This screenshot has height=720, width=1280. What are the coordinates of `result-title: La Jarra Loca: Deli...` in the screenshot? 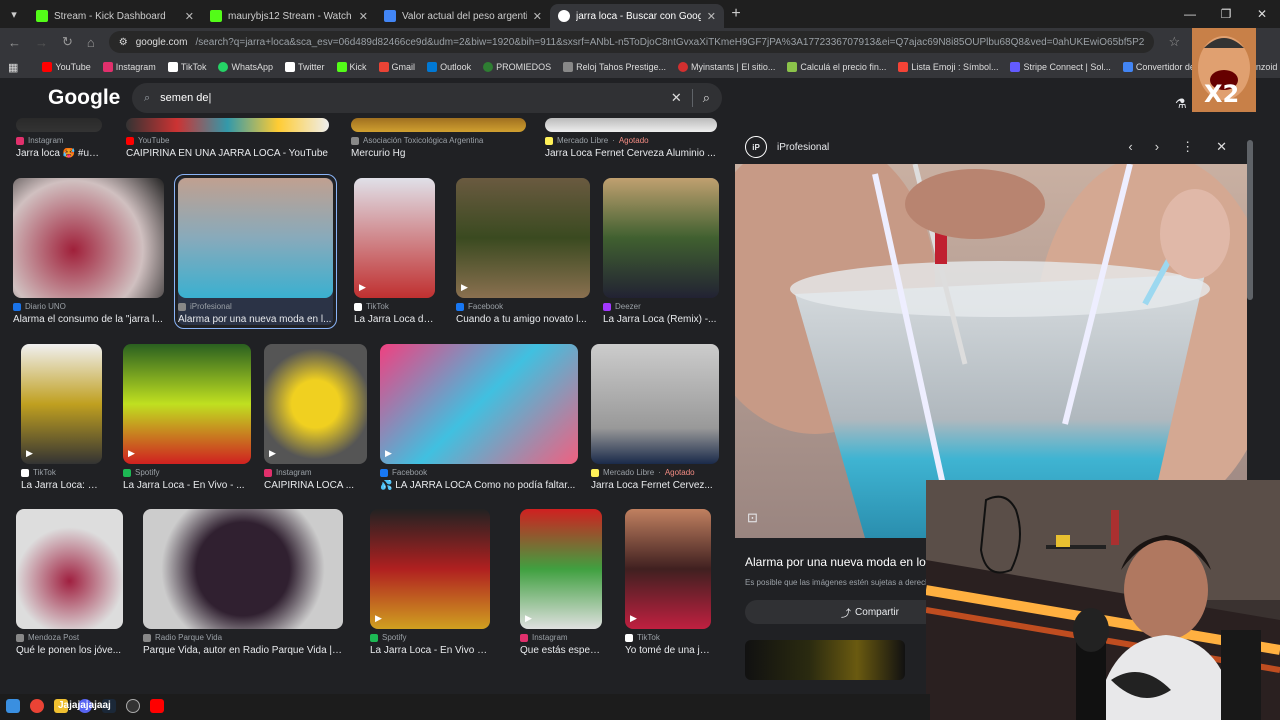 It's located at (61, 485).